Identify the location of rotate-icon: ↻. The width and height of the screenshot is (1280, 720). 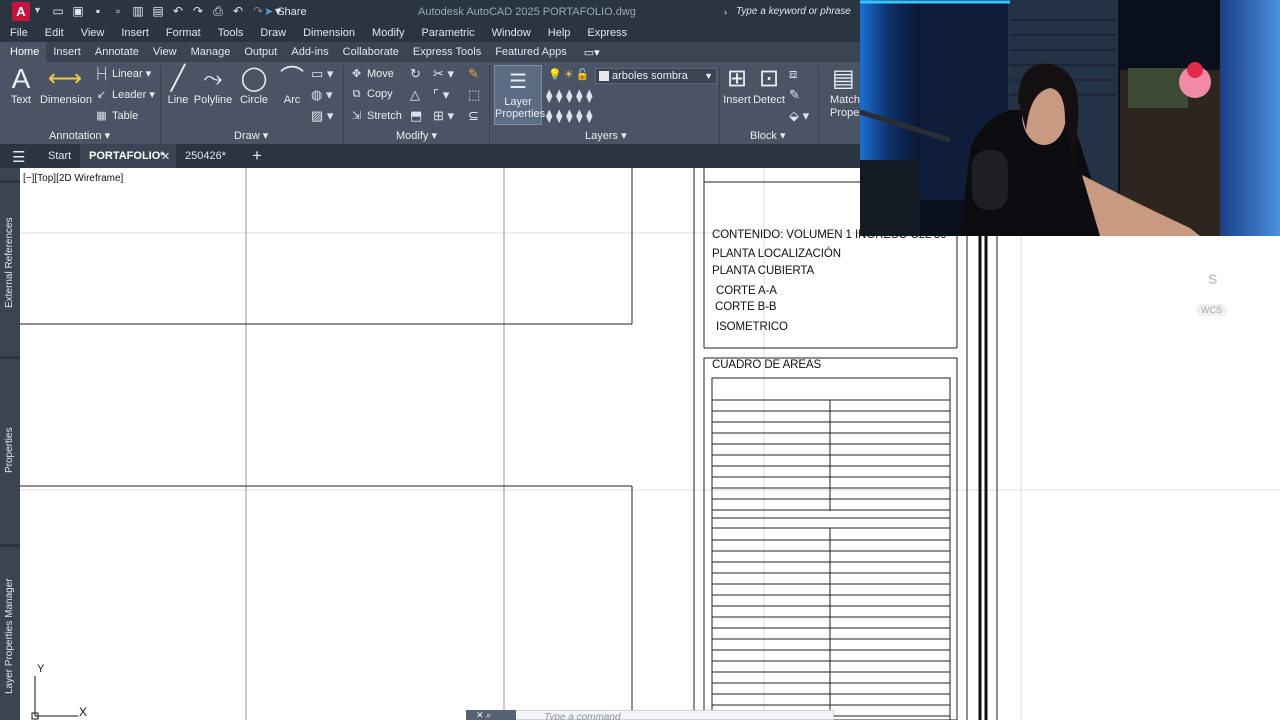
(415, 74).